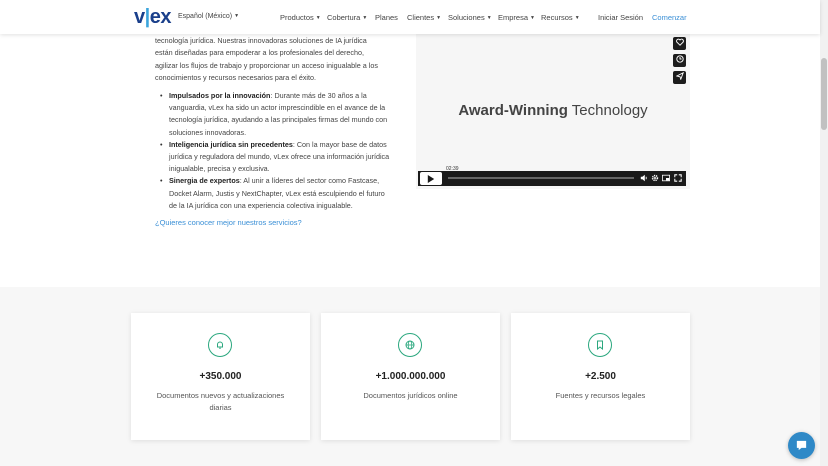 The image size is (828, 466). I want to click on chat-bubble-icon, so click(801, 445).